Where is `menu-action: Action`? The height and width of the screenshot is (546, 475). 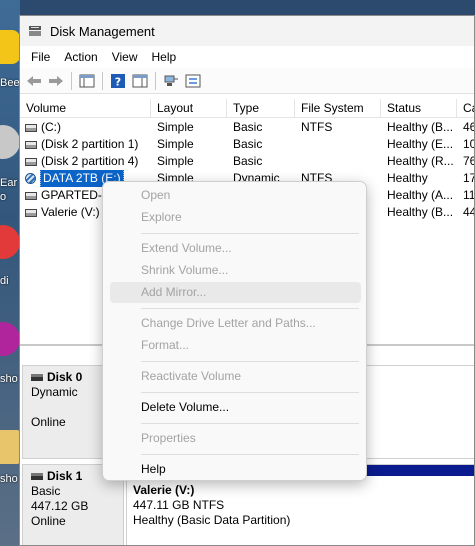
menu-action: Action is located at coordinates (80, 57).